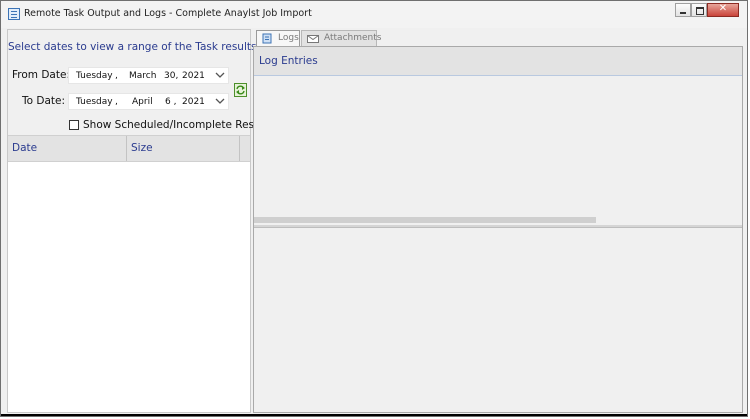  I want to click on horizontal-scrollbar-thumb, so click(425, 220).